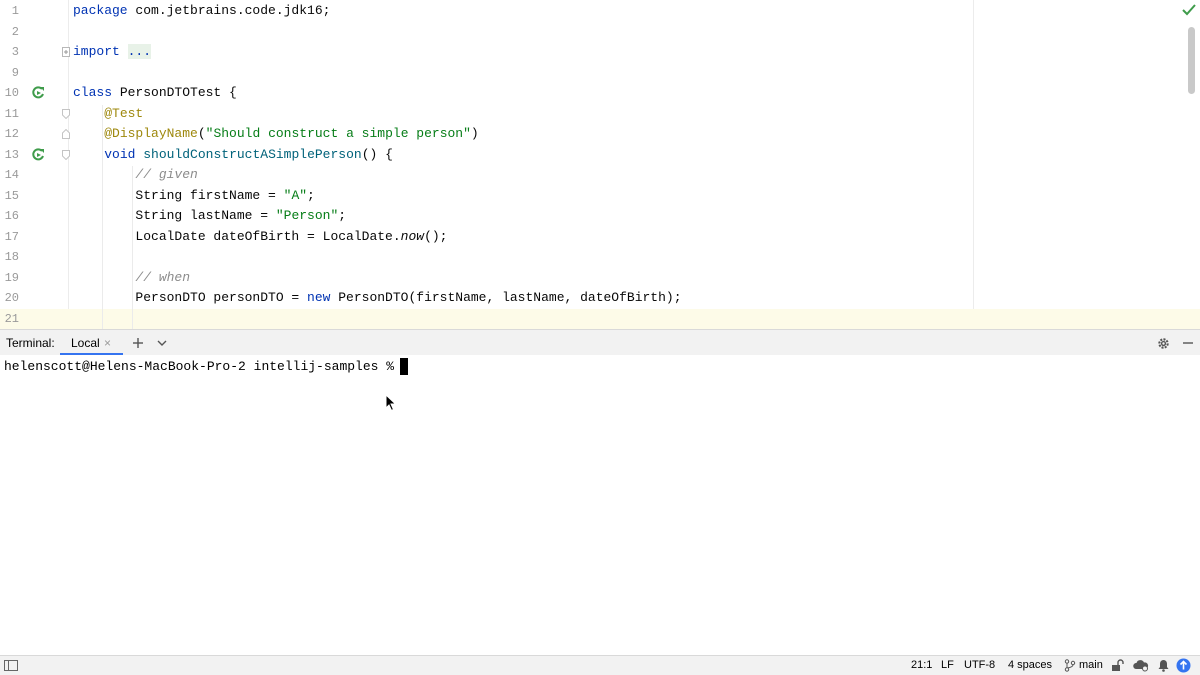 This screenshot has width=1200, height=675. Describe the element at coordinates (600, 114) in the screenshot. I see `code-line: 11 @Test` at that location.